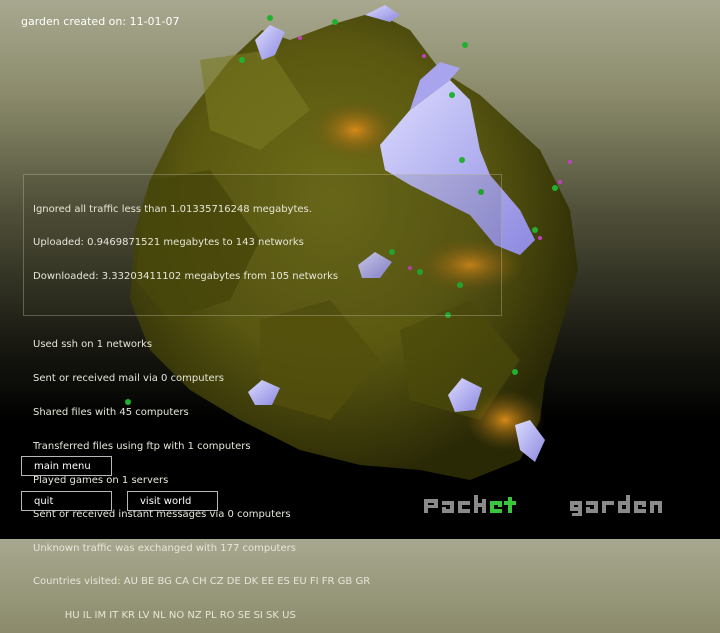 The image size is (720, 633). I want to click on stats-line: Shared files with 45 computers, so click(111, 412).